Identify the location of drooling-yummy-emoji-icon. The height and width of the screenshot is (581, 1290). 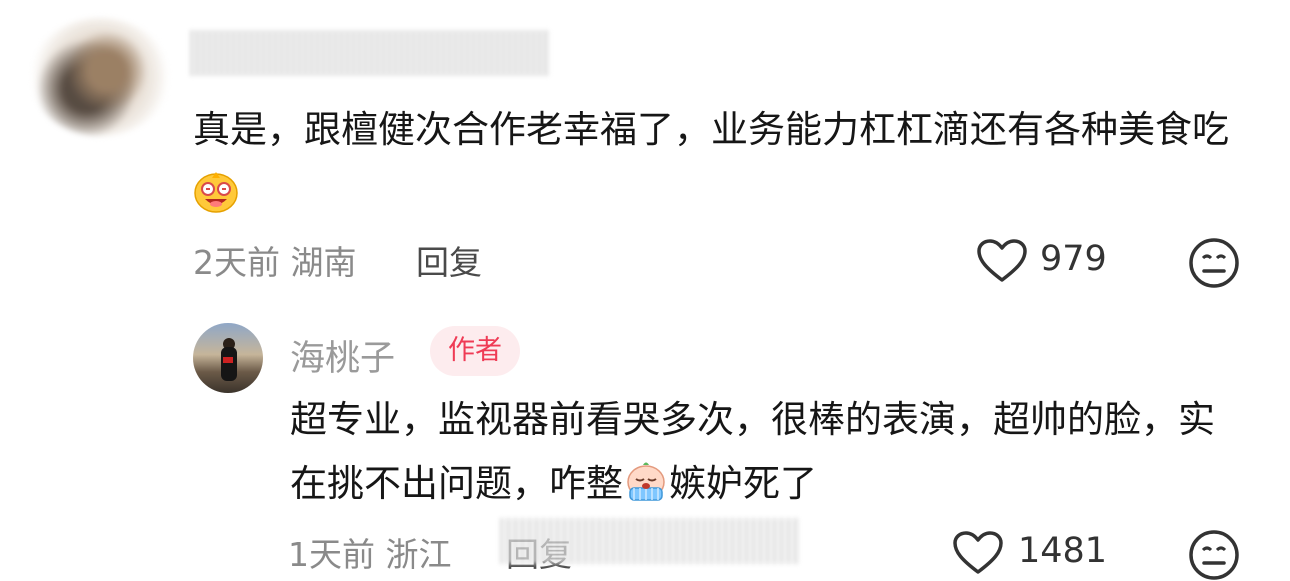
(216, 192).